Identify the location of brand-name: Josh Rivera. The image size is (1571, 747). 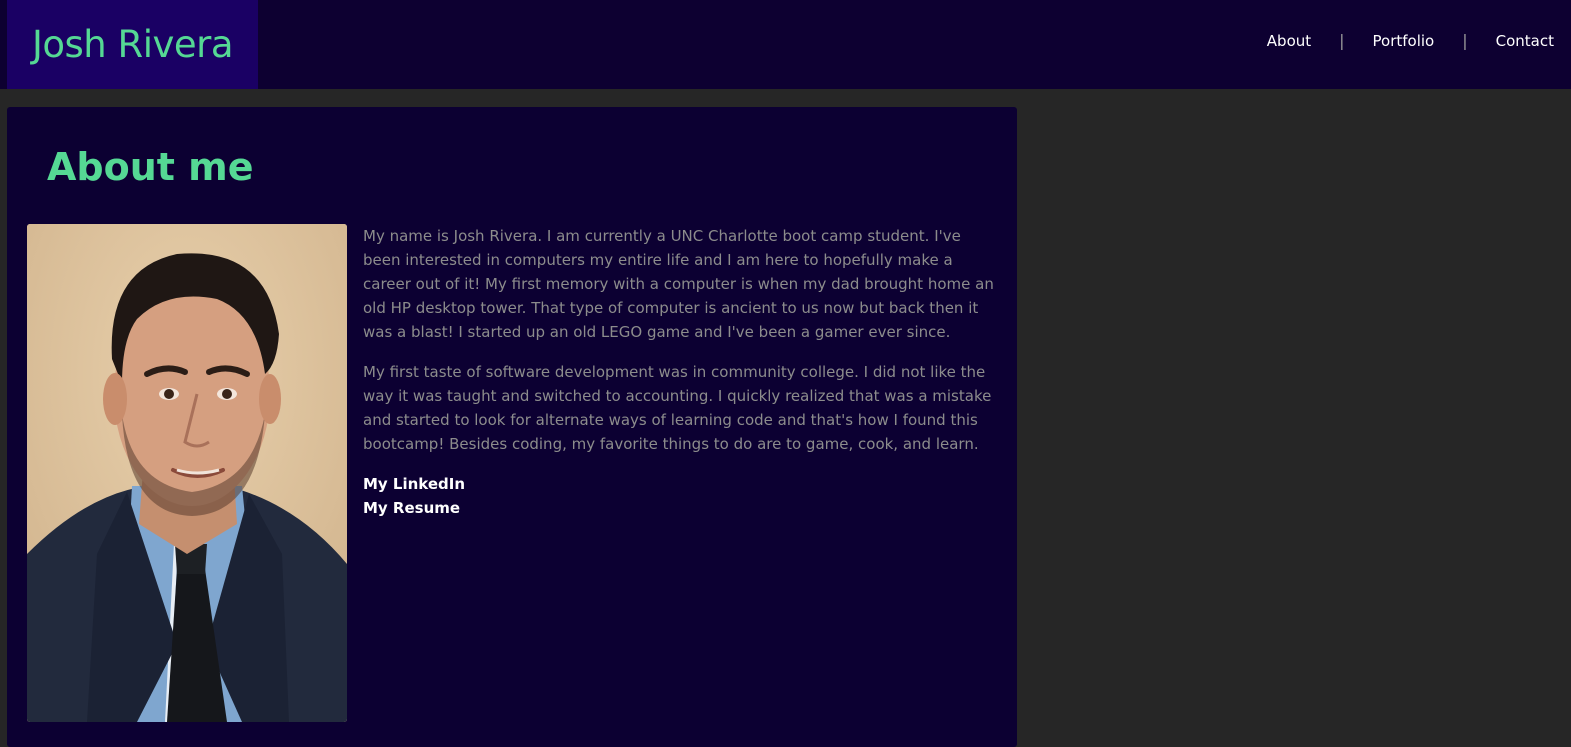
(133, 44).